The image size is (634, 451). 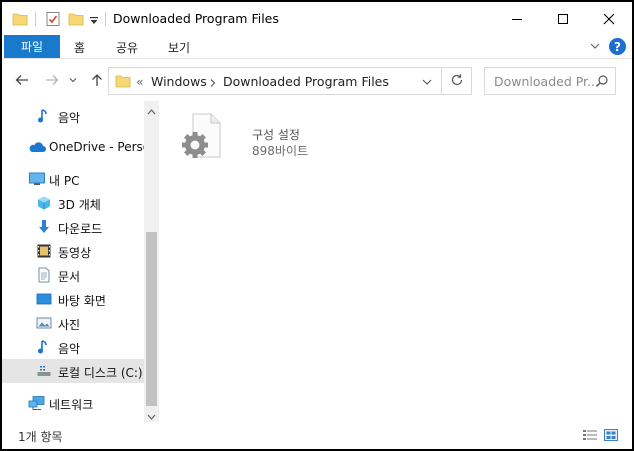 What do you see at coordinates (280, 151) in the screenshot?
I see `file-size: 898바이트` at bounding box center [280, 151].